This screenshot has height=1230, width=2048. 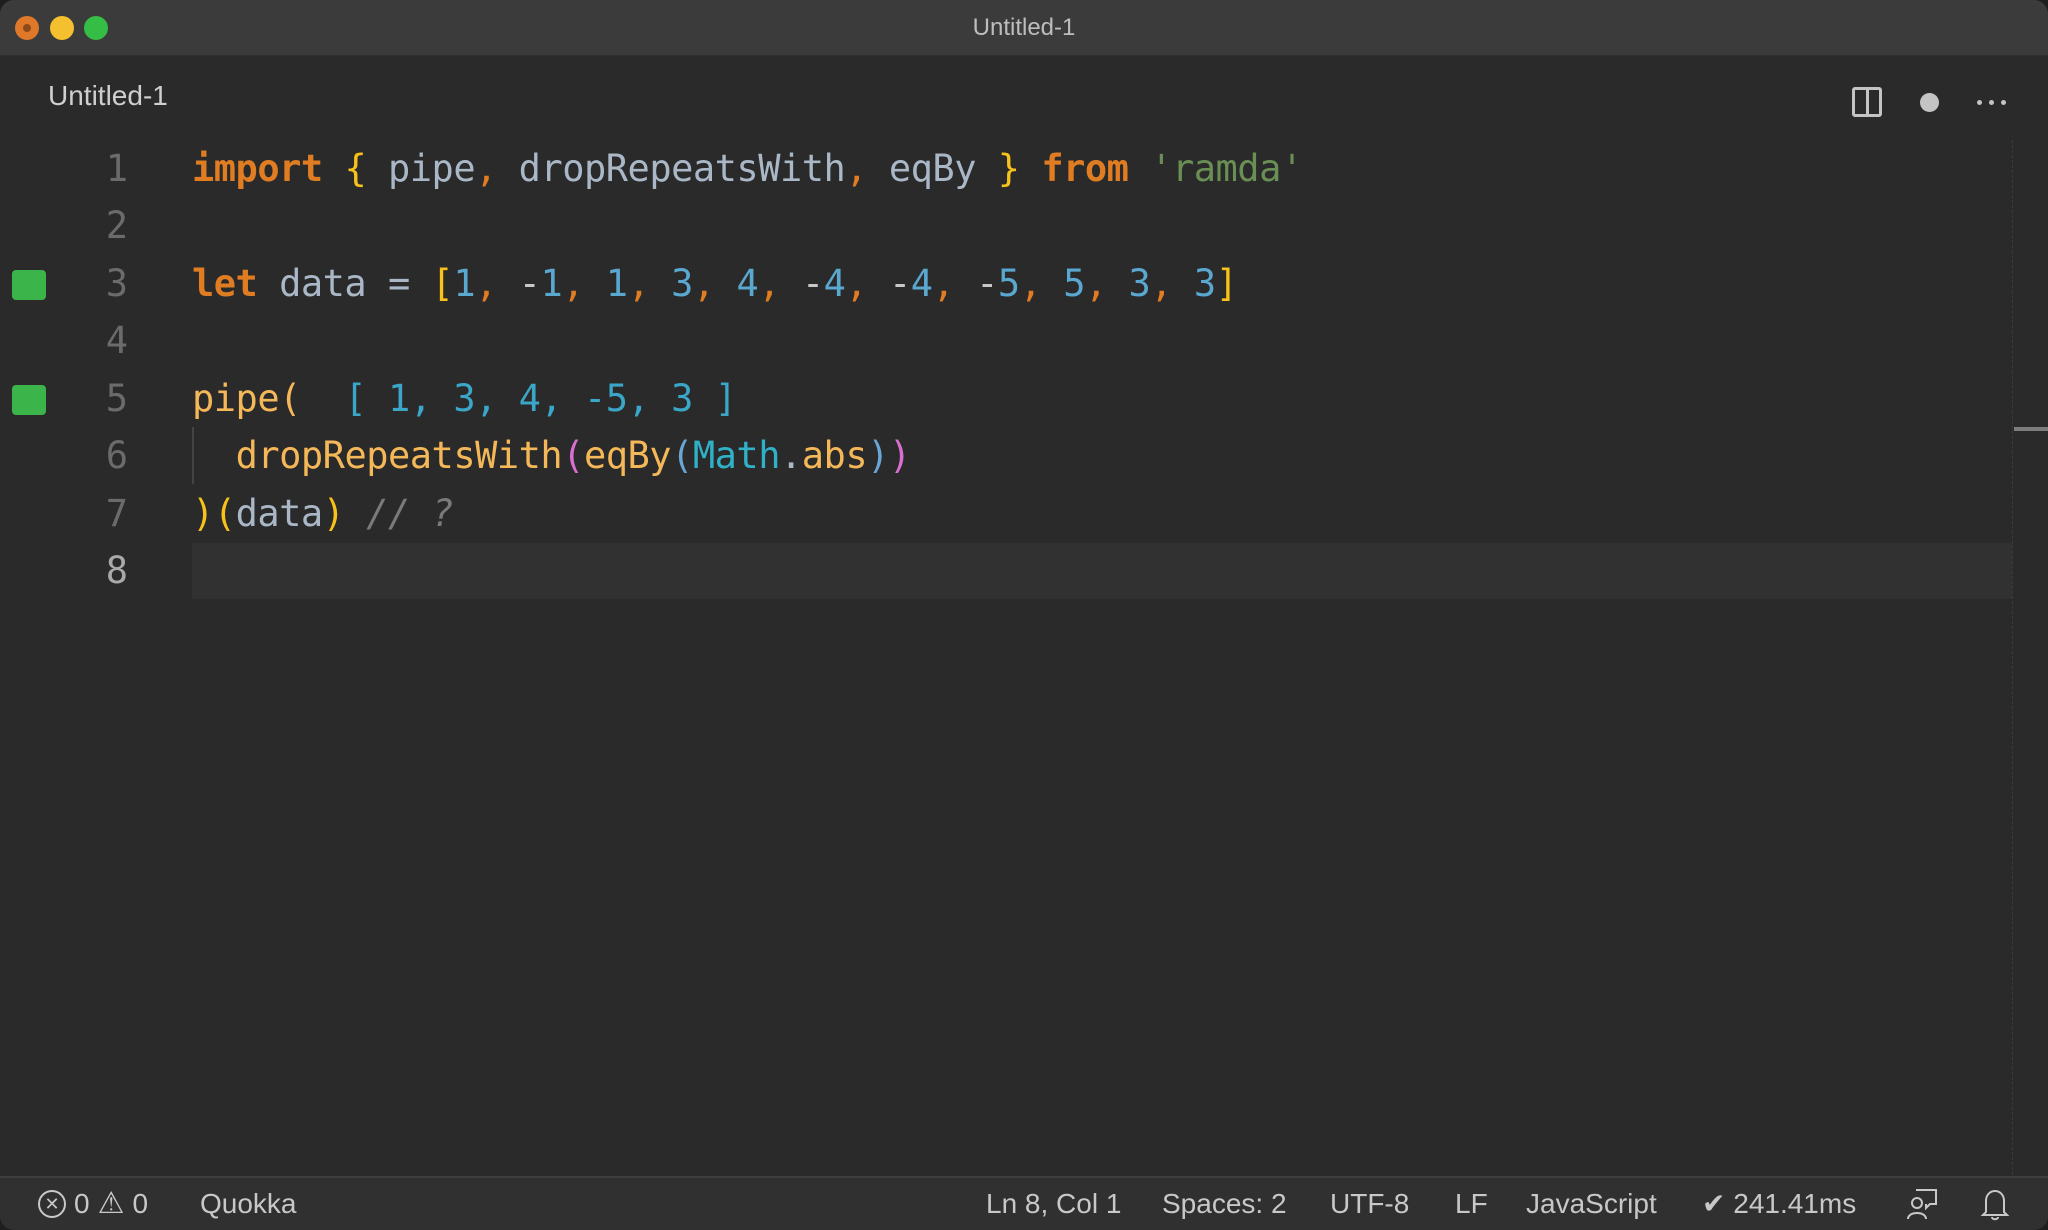 What do you see at coordinates (52, 1204) in the screenshot?
I see `error-icon: ✕` at bounding box center [52, 1204].